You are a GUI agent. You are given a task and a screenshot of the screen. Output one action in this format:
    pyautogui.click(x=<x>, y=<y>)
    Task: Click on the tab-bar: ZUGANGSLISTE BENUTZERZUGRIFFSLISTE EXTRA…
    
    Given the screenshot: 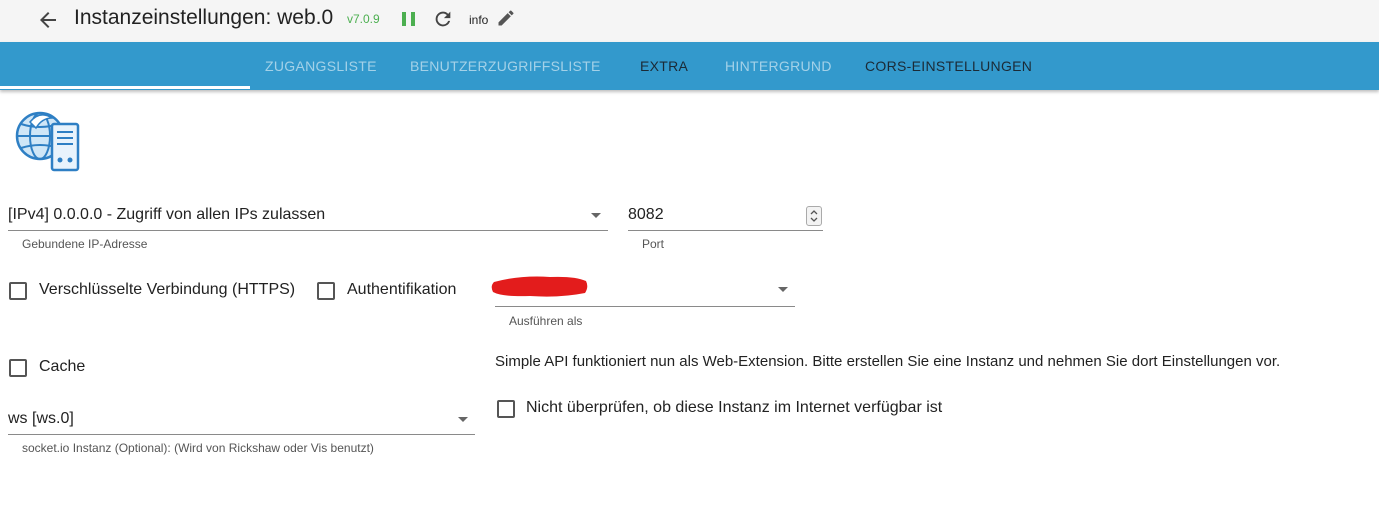 What is the action you would take?
    pyautogui.click(x=689, y=66)
    